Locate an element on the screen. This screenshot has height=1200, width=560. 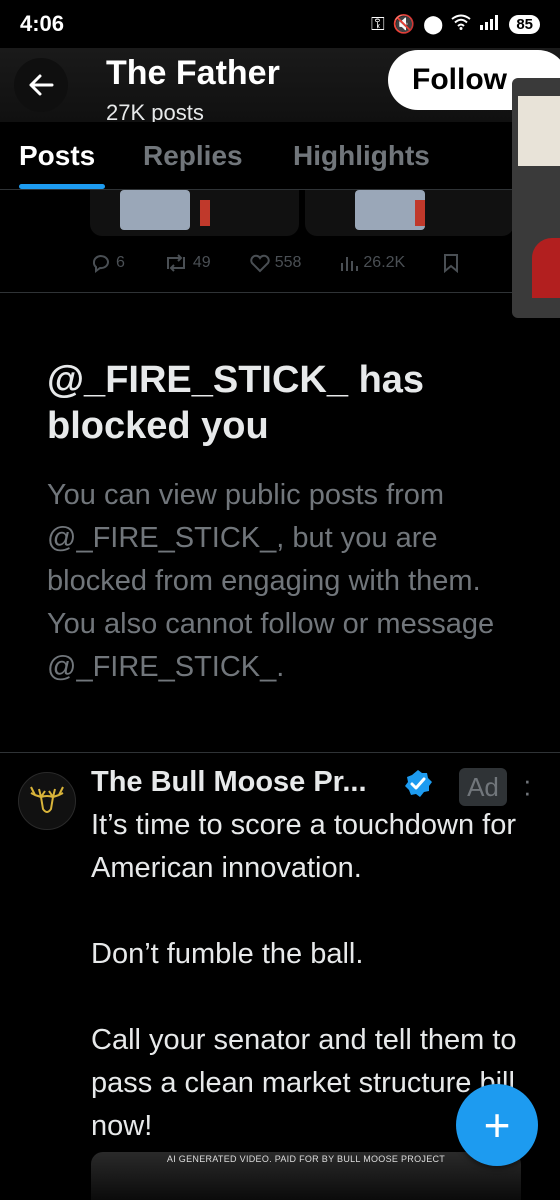
post-count: 27K posts is located at coordinates (155, 111).